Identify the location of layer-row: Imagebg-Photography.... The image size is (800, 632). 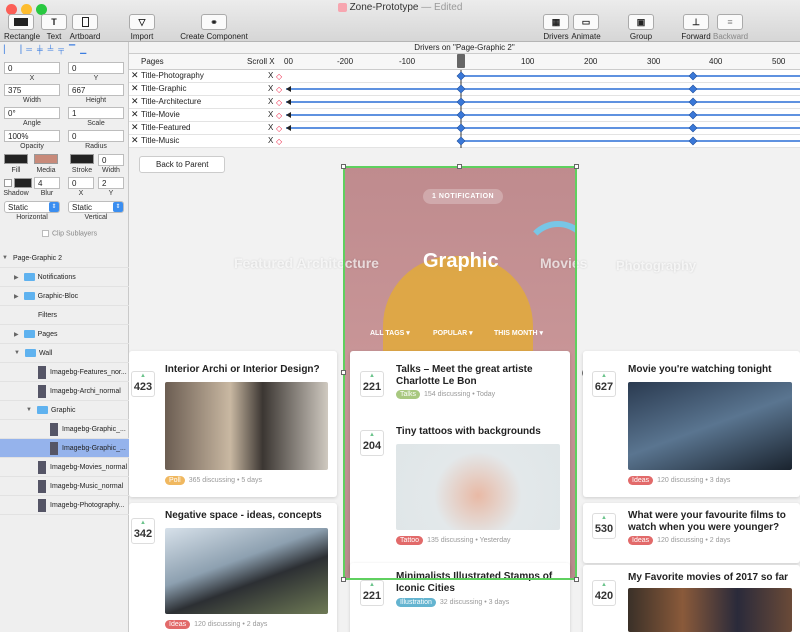
(64, 505).